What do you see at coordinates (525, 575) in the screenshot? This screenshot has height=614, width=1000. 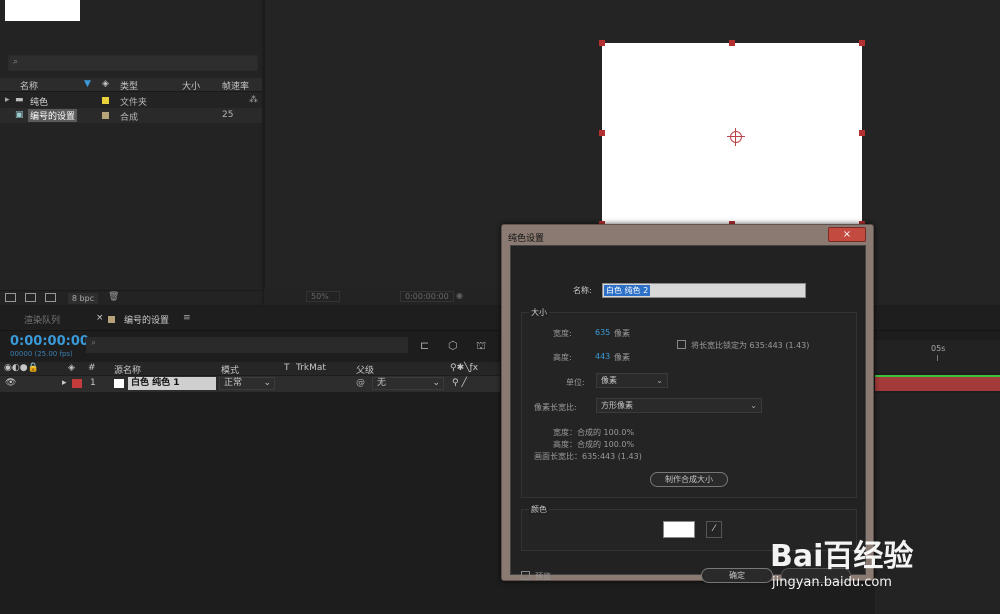 I see `preview-checkbox` at bounding box center [525, 575].